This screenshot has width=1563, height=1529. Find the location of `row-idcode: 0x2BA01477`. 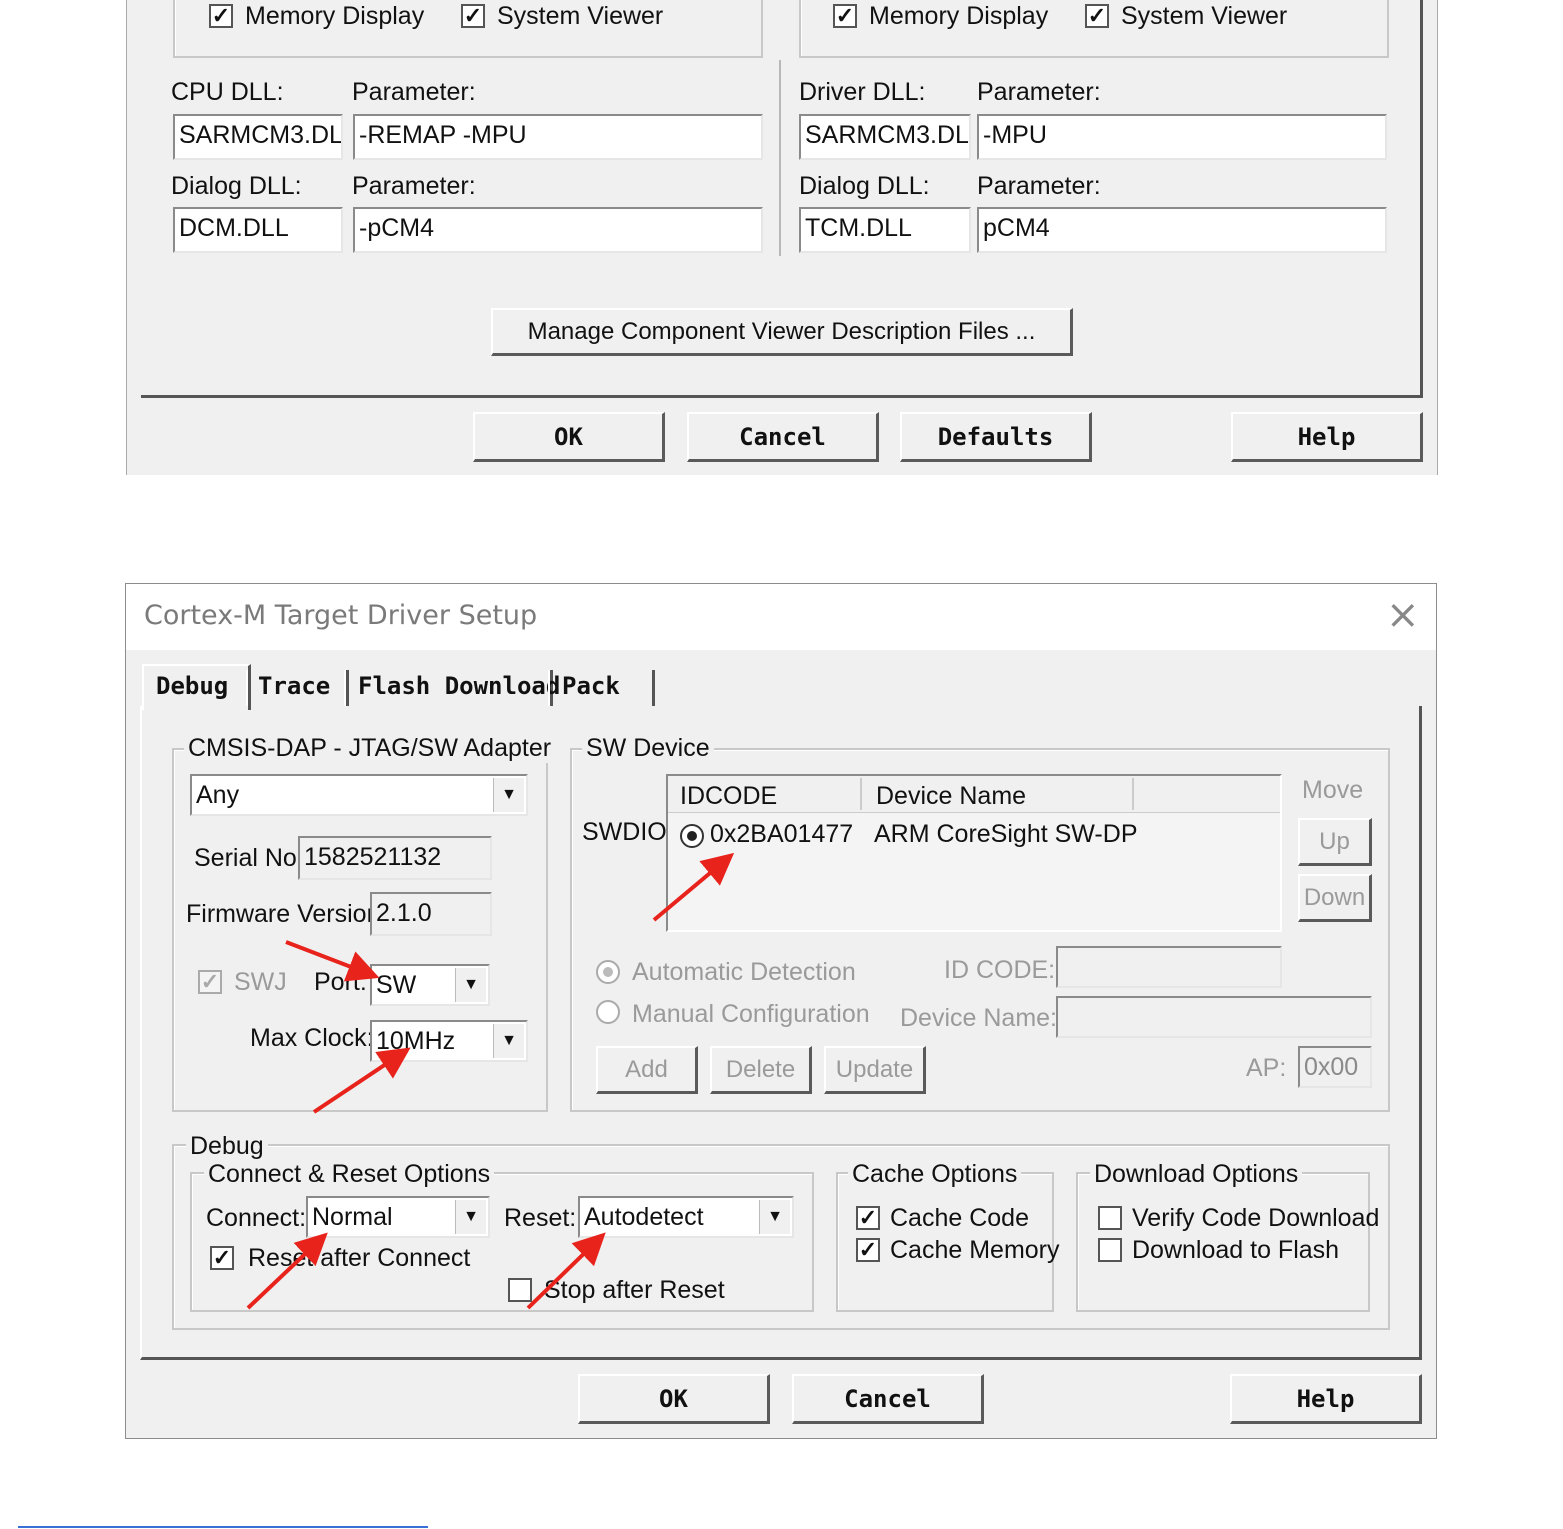

row-idcode: 0x2BA01477 is located at coordinates (782, 834).